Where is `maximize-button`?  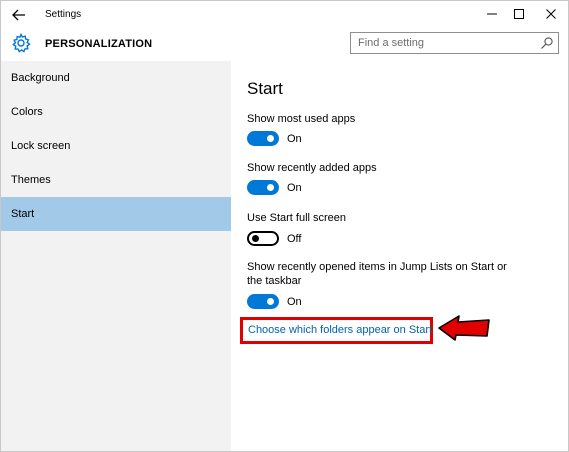
maximize-button is located at coordinates (519, 14).